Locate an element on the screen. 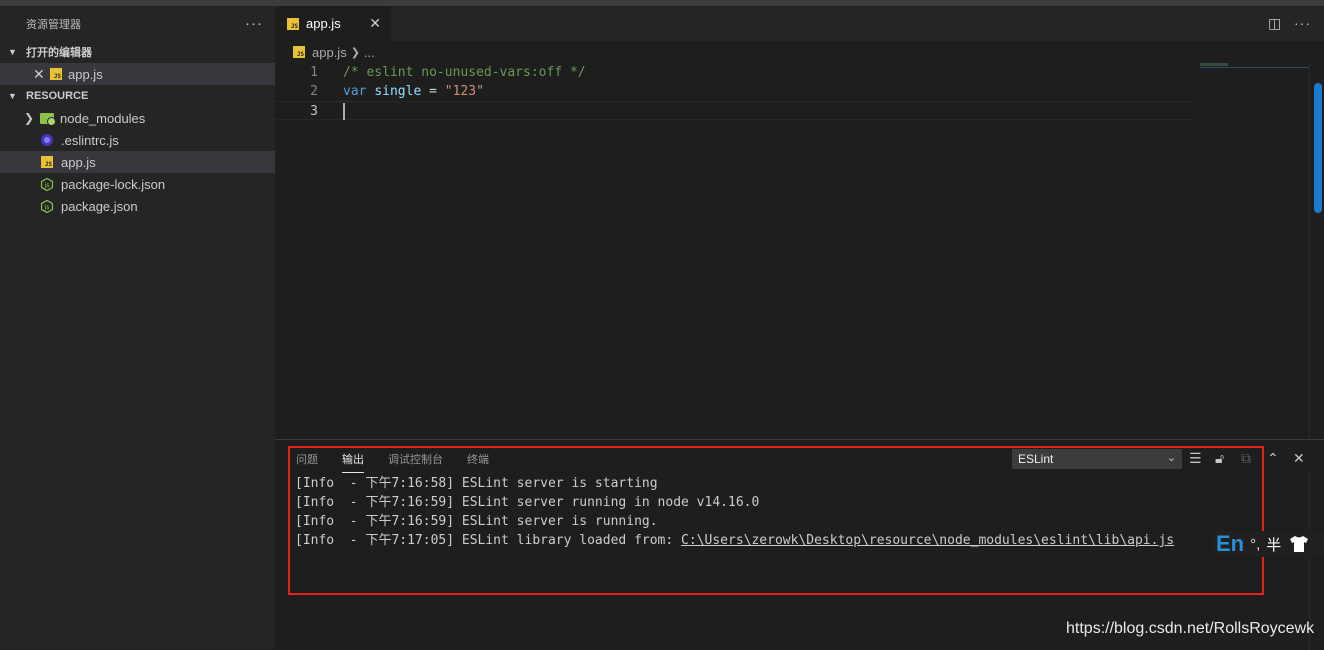 This screenshot has width=1324, height=650. split-editor-icon: ◫ is located at coordinates (1274, 23).